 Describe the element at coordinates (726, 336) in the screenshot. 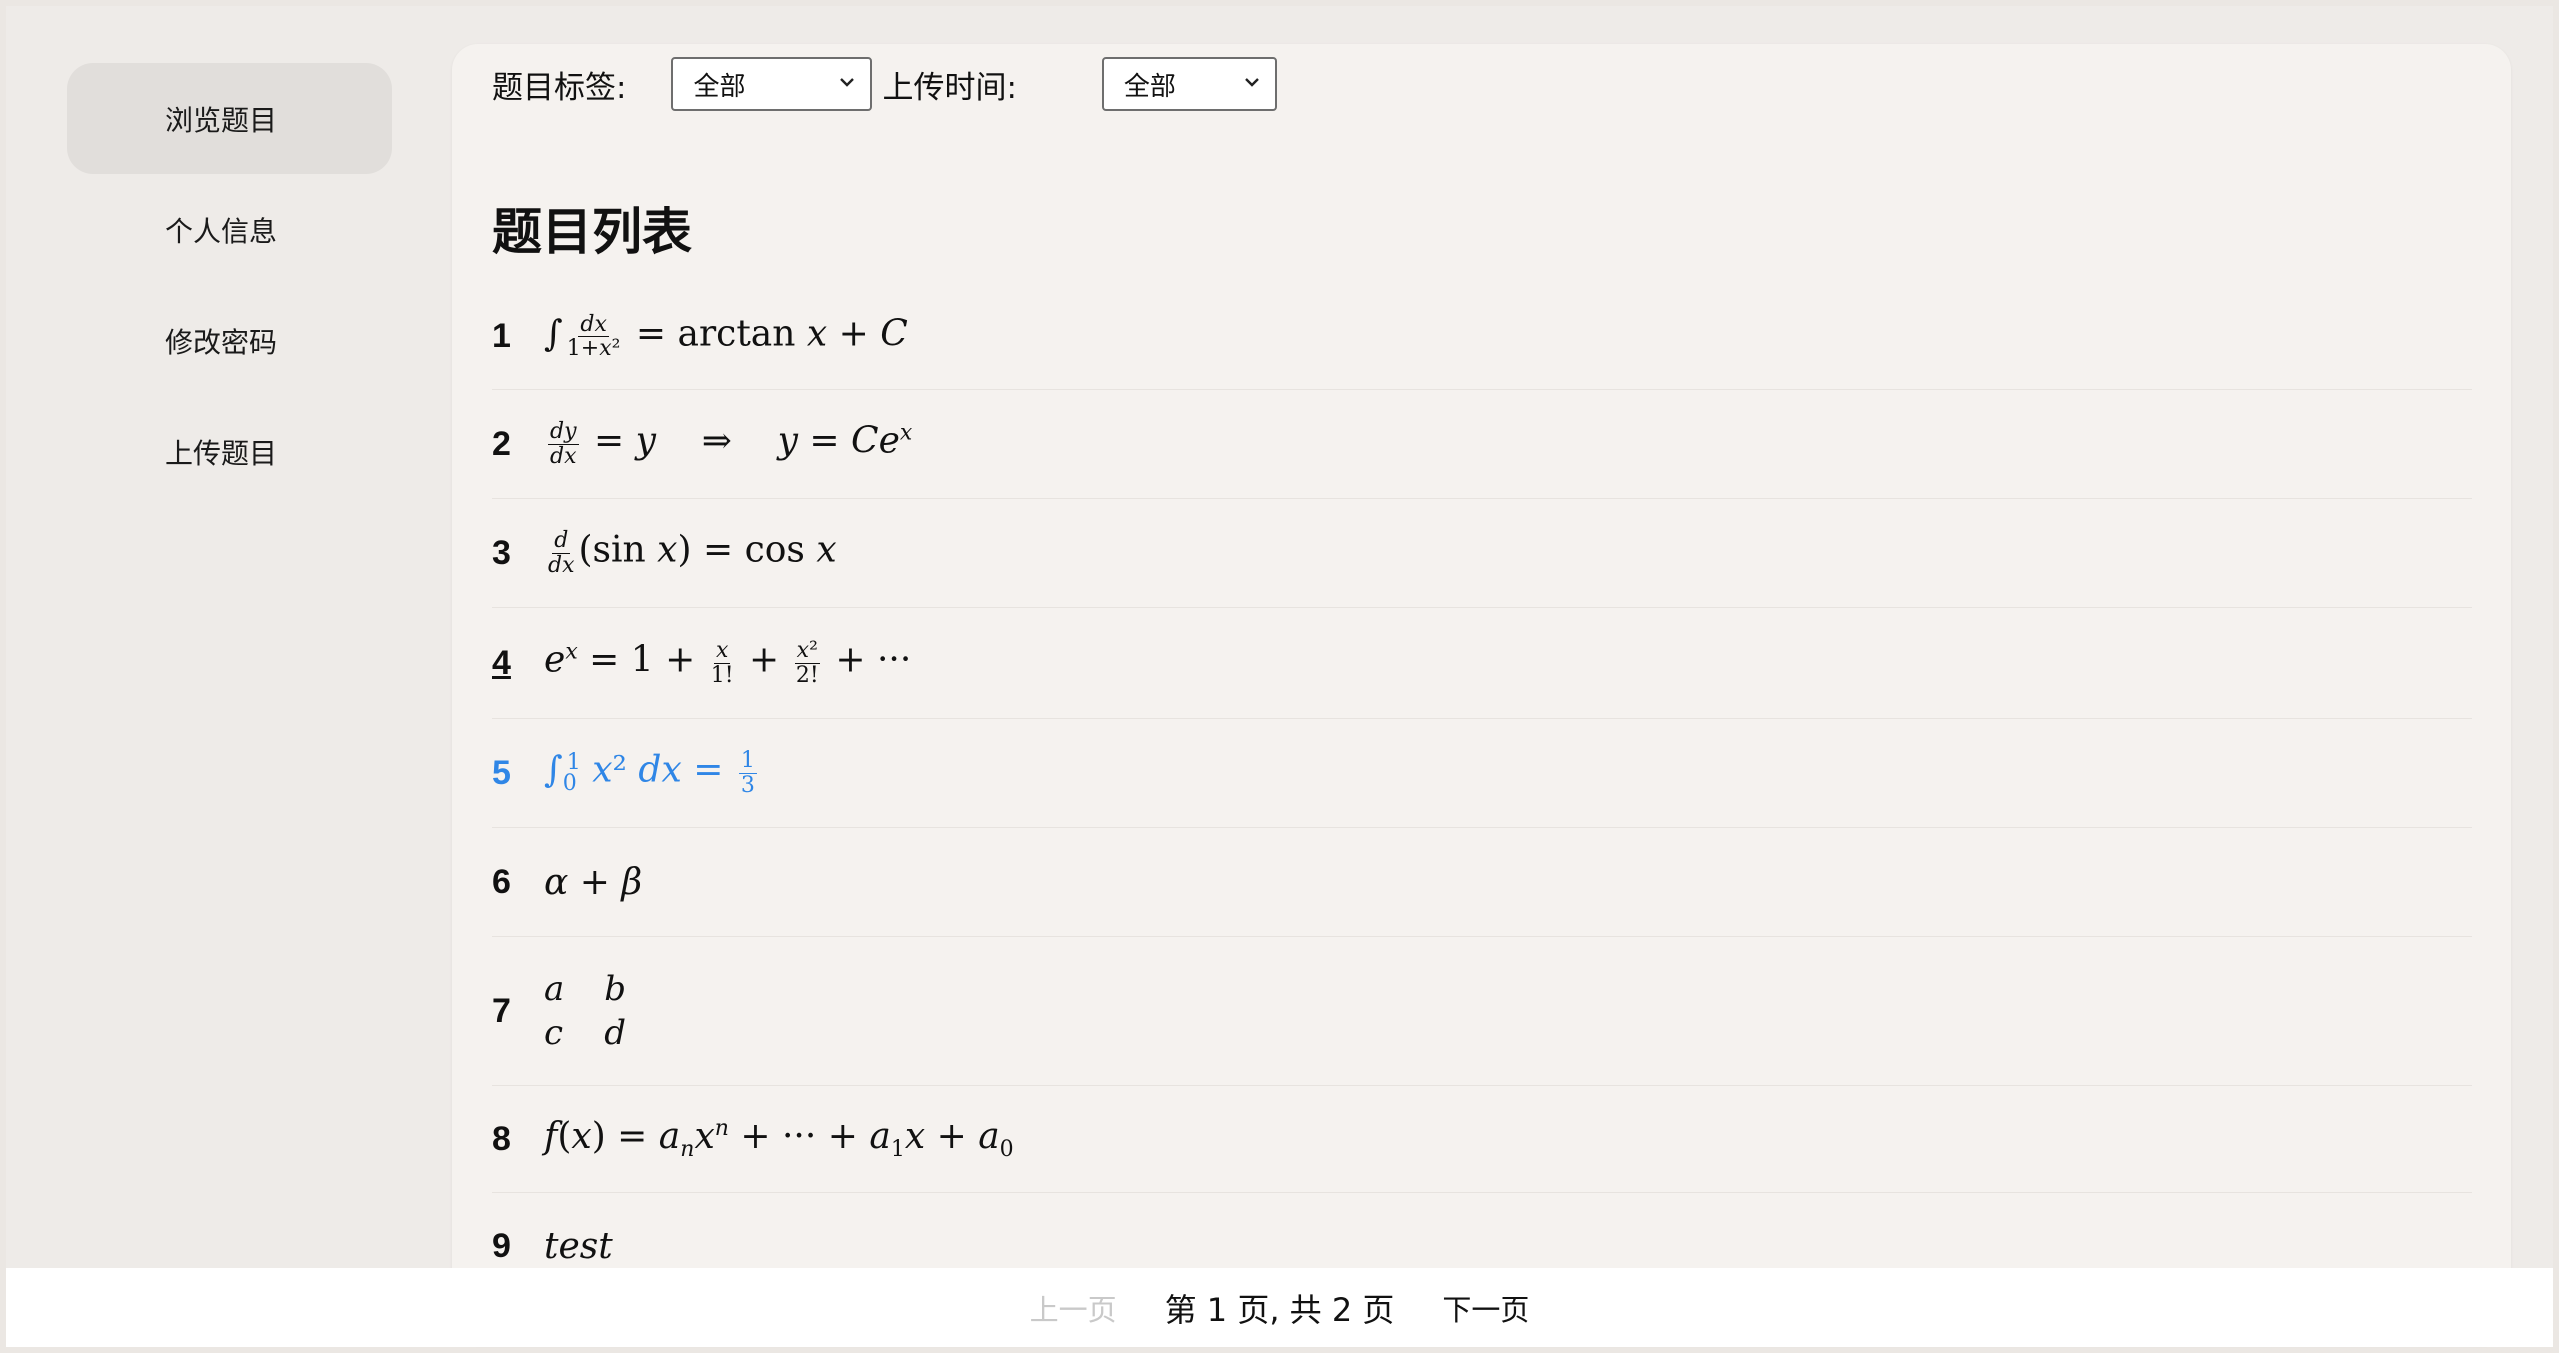

I see `problem-formula: ∫ dx 1+x² = arctan x + C` at that location.